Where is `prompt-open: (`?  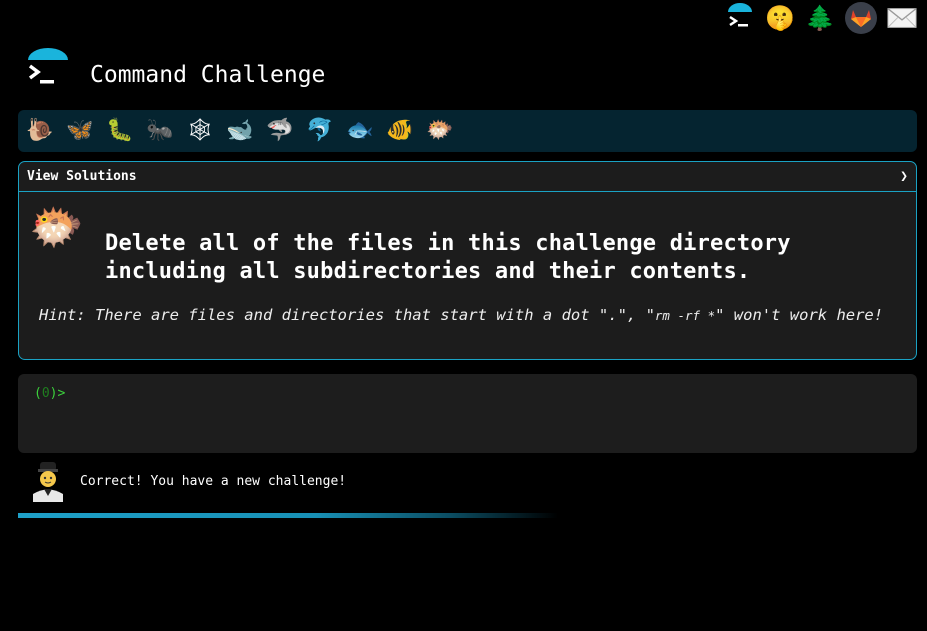 prompt-open: ( is located at coordinates (38, 393).